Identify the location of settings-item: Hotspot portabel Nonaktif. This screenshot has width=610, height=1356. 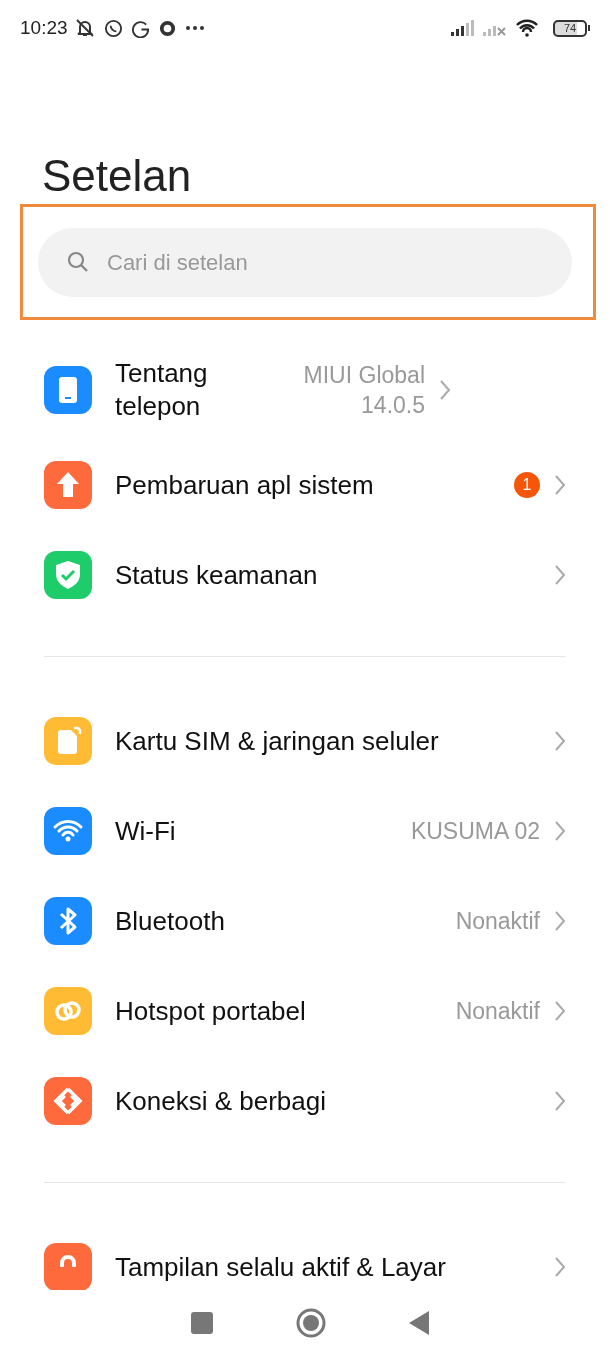
(305, 1011).